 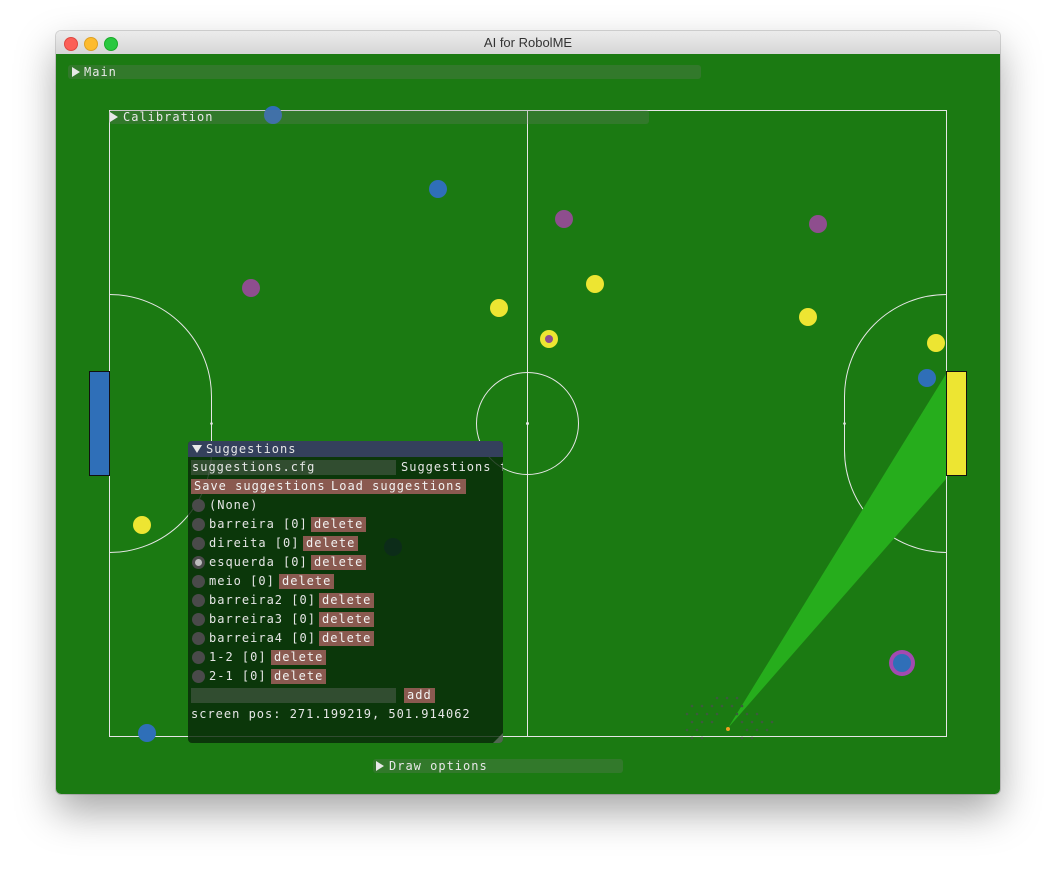 I want to click on blue-goal, so click(x=99, y=423).